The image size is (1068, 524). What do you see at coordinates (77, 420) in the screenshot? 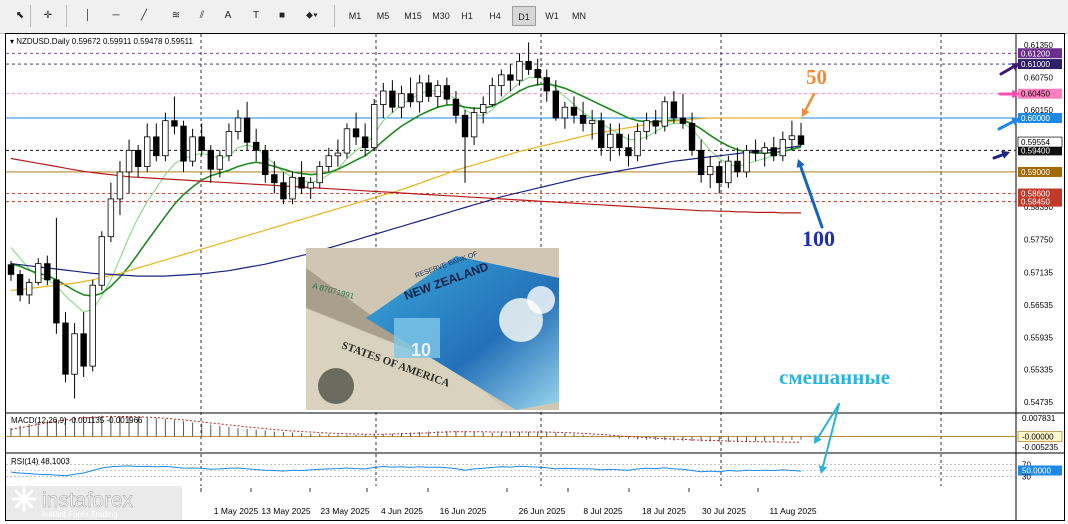
I see `macd-title: MACD(12,26,9) -0.001135 -0.001966` at bounding box center [77, 420].